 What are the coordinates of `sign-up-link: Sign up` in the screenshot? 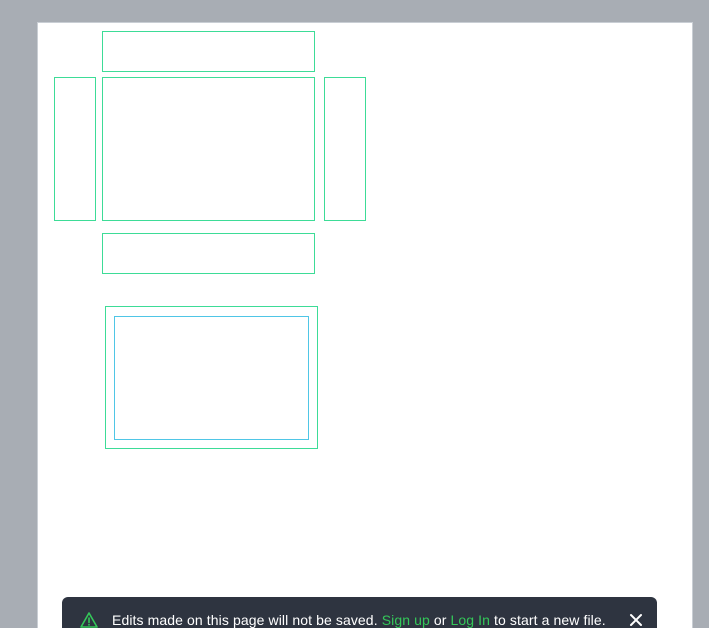 It's located at (406, 620).